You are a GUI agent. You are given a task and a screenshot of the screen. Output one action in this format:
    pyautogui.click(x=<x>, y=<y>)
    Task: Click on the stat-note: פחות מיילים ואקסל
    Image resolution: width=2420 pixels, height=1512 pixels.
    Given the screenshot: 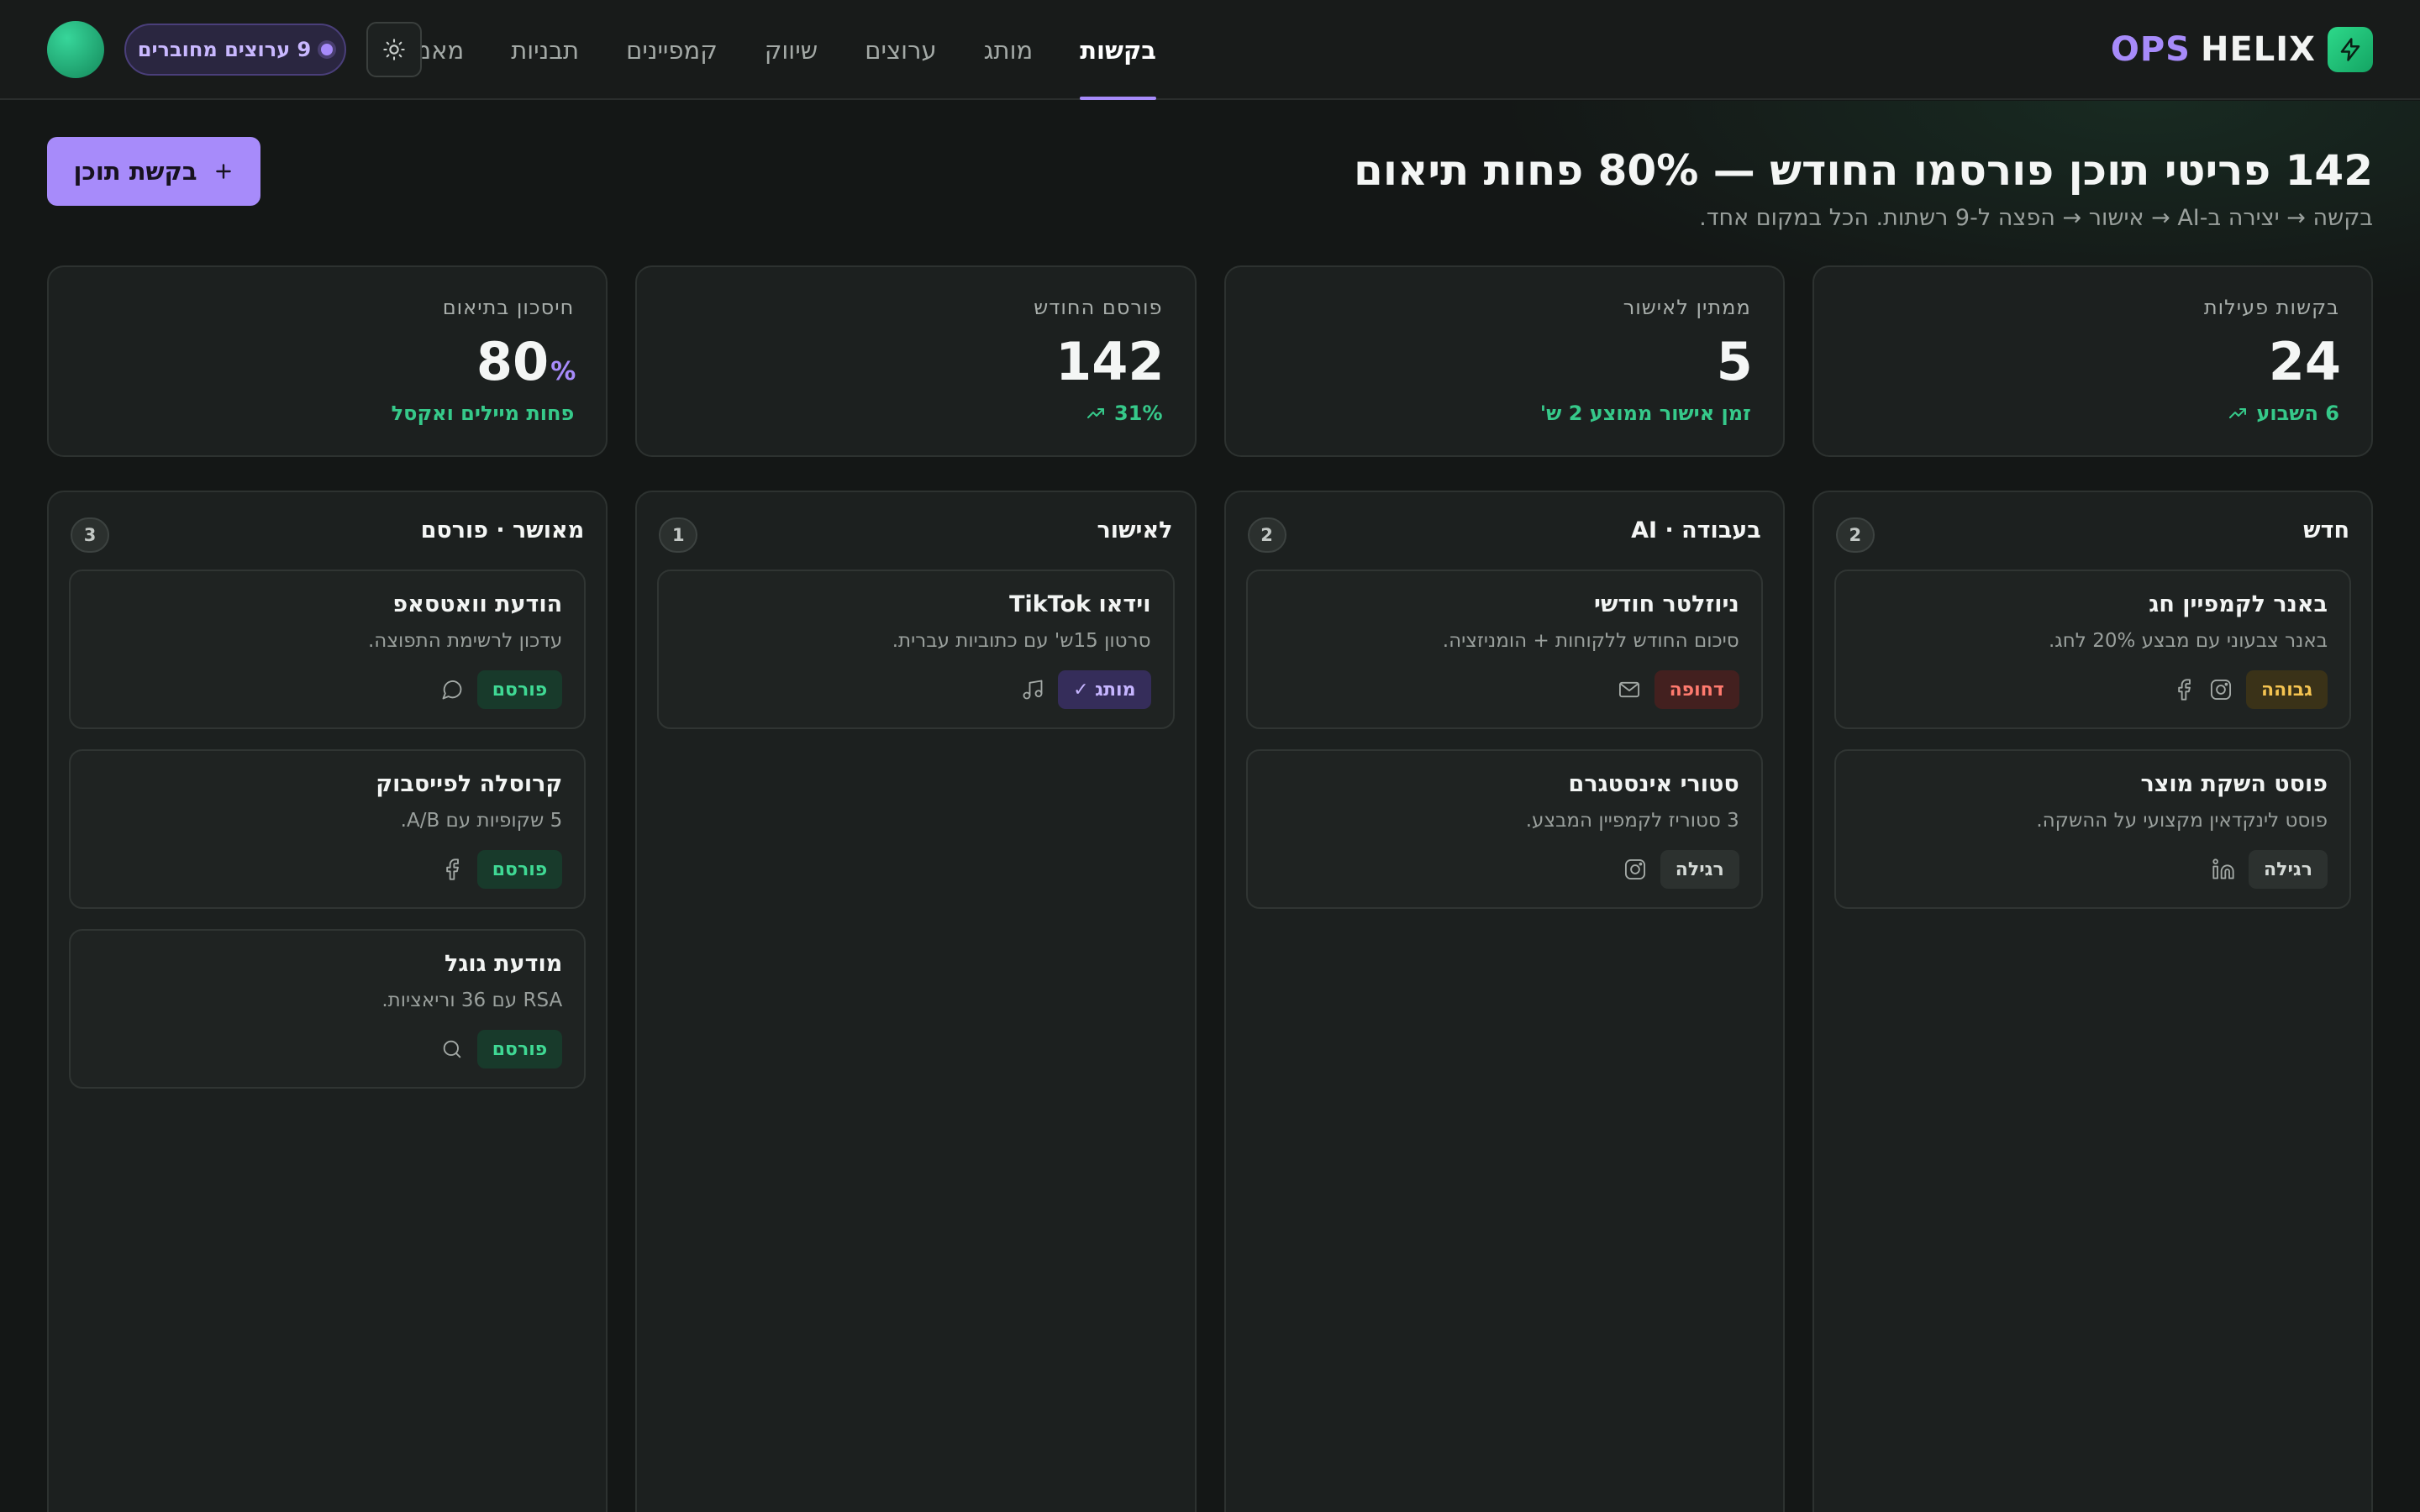 What is the action you would take?
    pyautogui.click(x=483, y=413)
    